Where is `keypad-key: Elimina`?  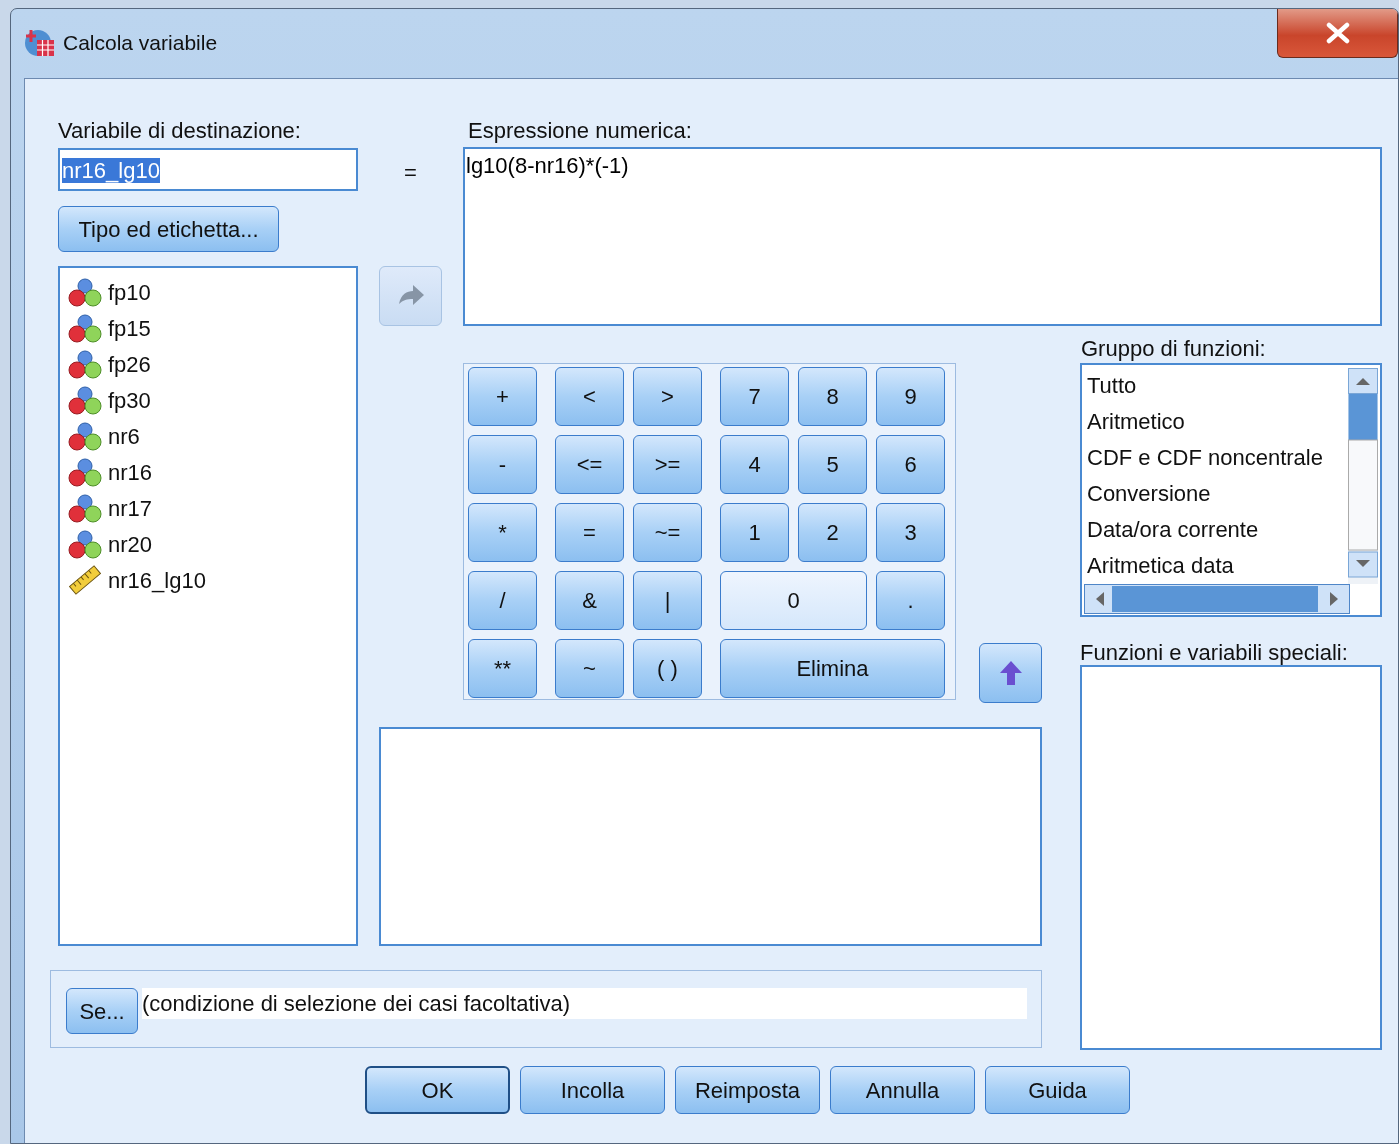
keypad-key: Elimina is located at coordinates (832, 668).